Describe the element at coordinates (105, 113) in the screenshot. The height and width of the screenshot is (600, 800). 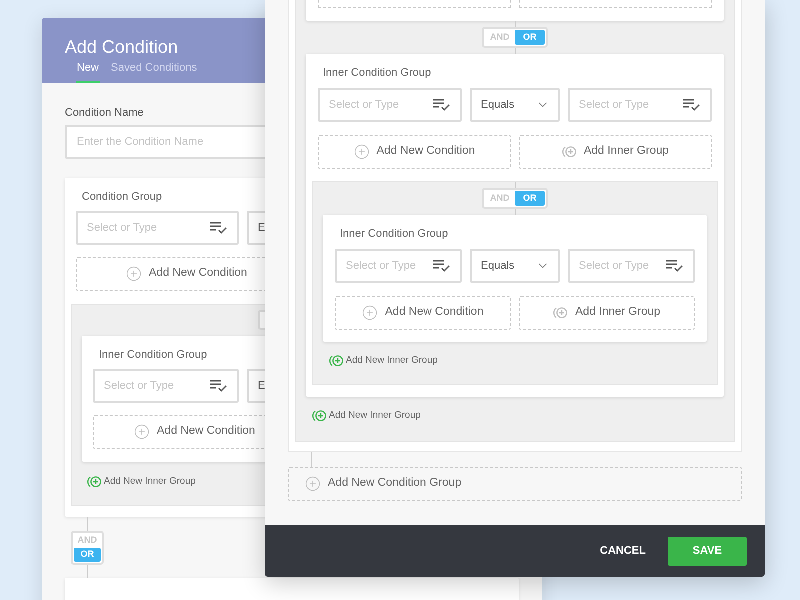
I see `field-label: Condition Name` at that location.